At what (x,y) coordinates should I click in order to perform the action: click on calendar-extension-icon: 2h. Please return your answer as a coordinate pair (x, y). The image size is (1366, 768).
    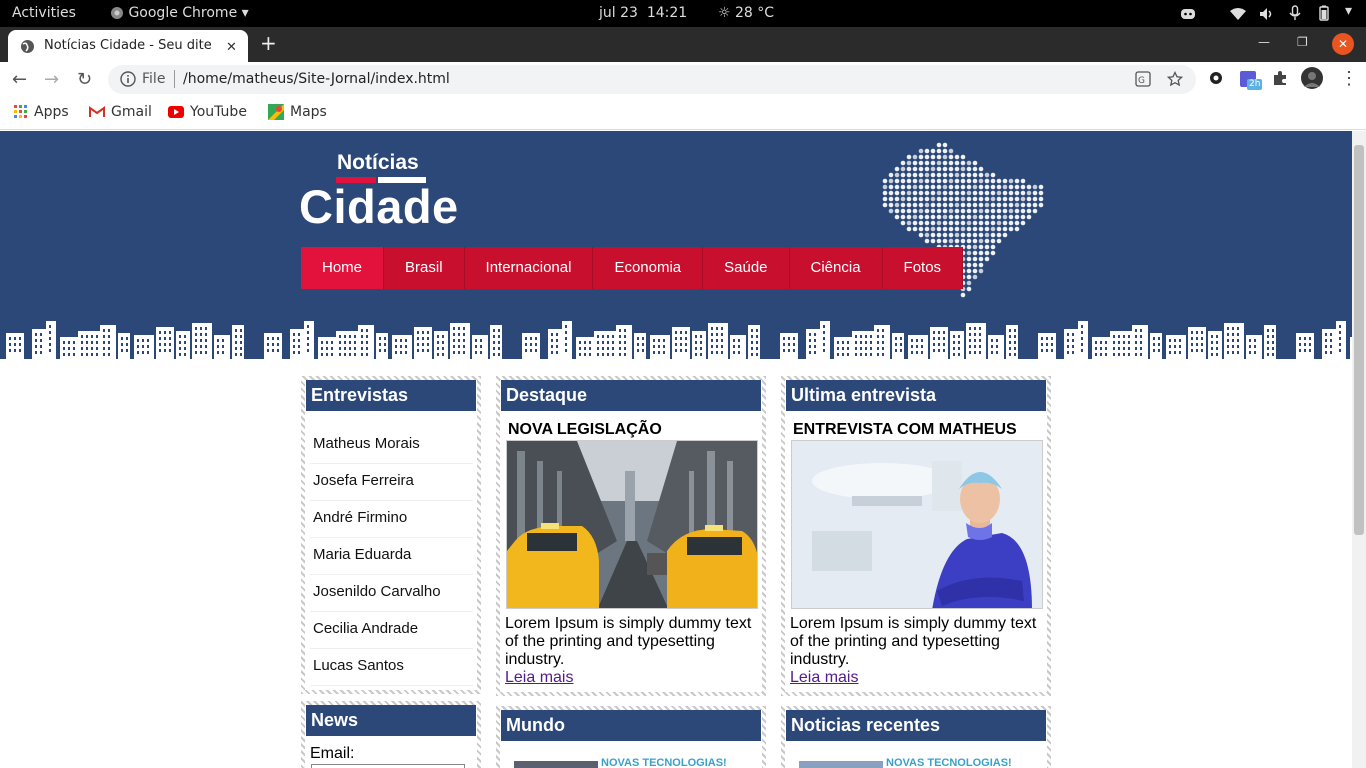
    Looking at the image, I should click on (1251, 82).